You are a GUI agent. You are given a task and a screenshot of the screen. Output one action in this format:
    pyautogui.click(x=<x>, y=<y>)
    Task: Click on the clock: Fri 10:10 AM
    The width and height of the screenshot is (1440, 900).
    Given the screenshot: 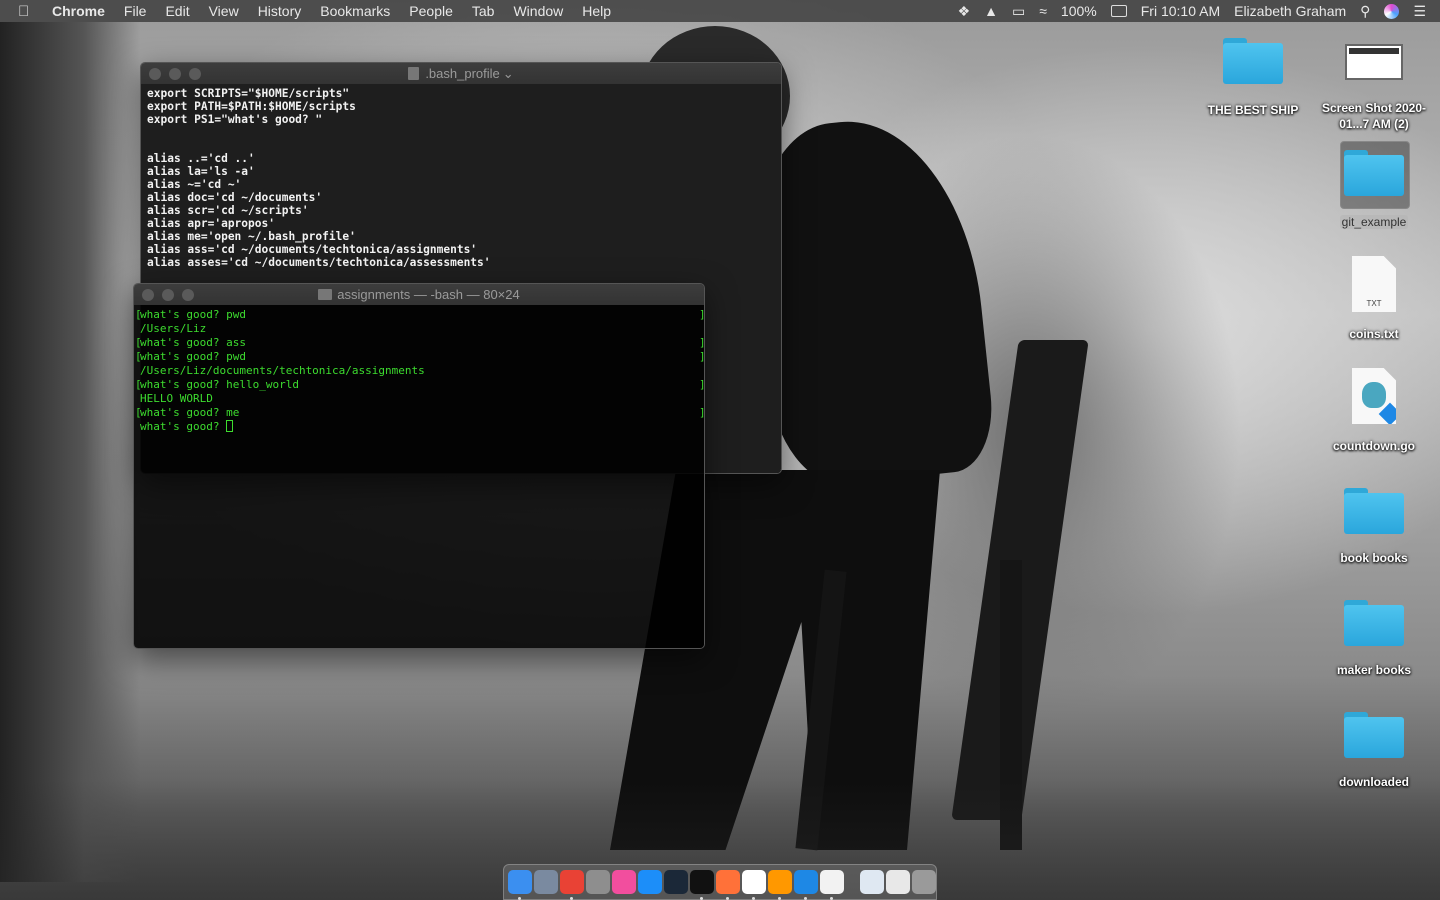 What is the action you would take?
    pyautogui.click(x=1180, y=11)
    